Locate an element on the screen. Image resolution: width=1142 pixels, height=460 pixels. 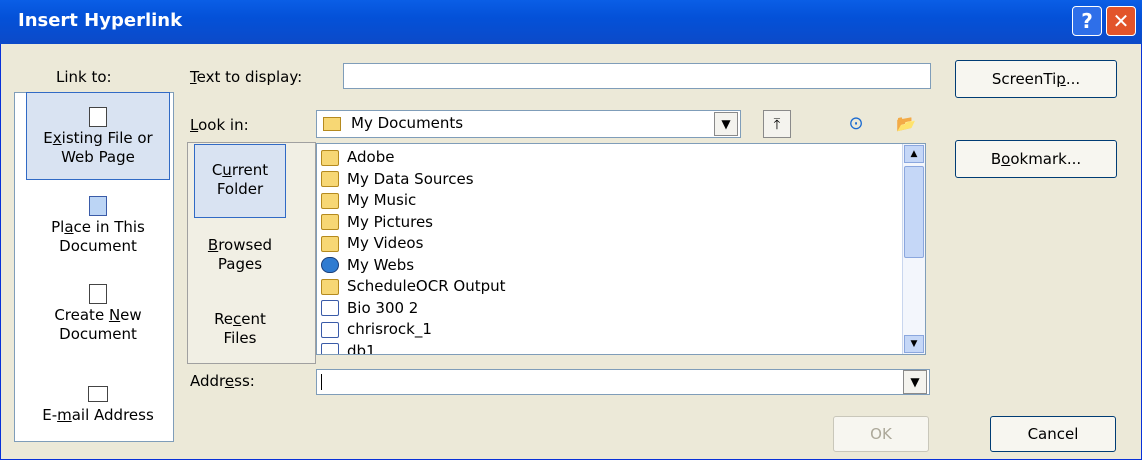
file-list-item: Bio 300 2 is located at coordinates (369, 308).